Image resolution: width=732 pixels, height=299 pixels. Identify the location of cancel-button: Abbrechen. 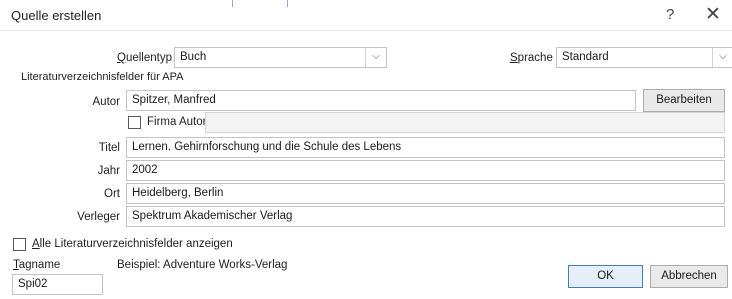
(689, 276).